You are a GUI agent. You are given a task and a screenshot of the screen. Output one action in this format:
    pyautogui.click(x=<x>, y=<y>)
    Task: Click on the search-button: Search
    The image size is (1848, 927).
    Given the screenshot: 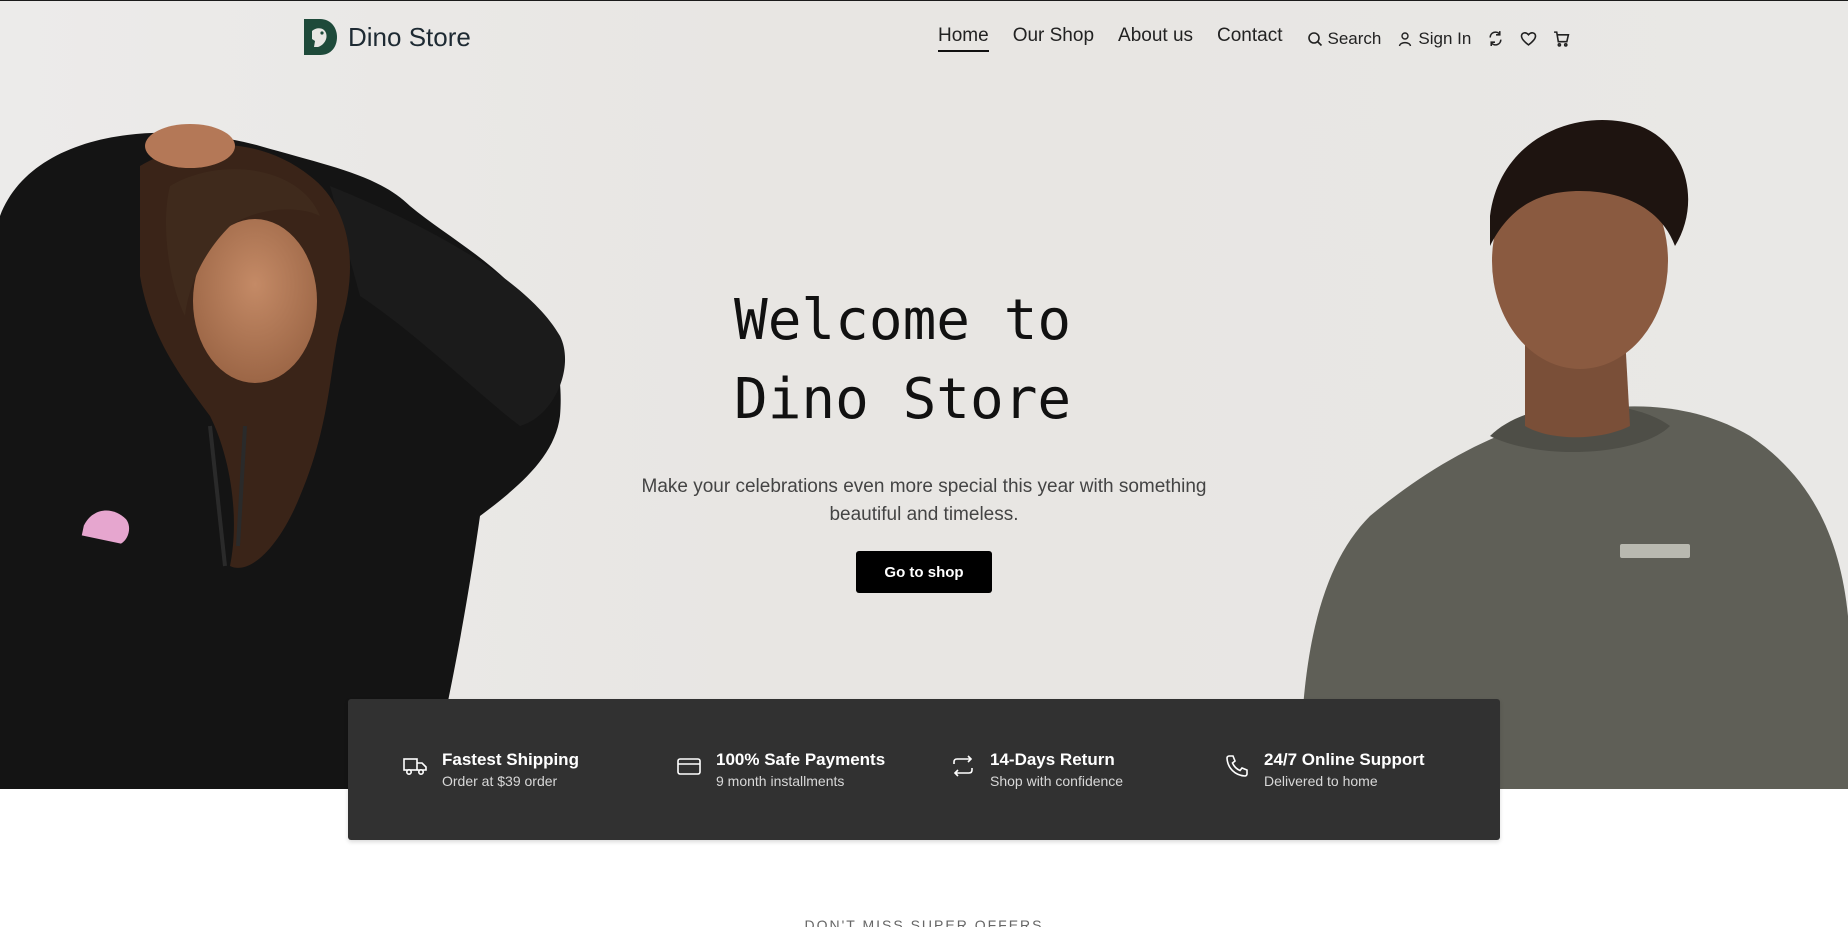 What is the action you would take?
    pyautogui.click(x=1344, y=38)
    